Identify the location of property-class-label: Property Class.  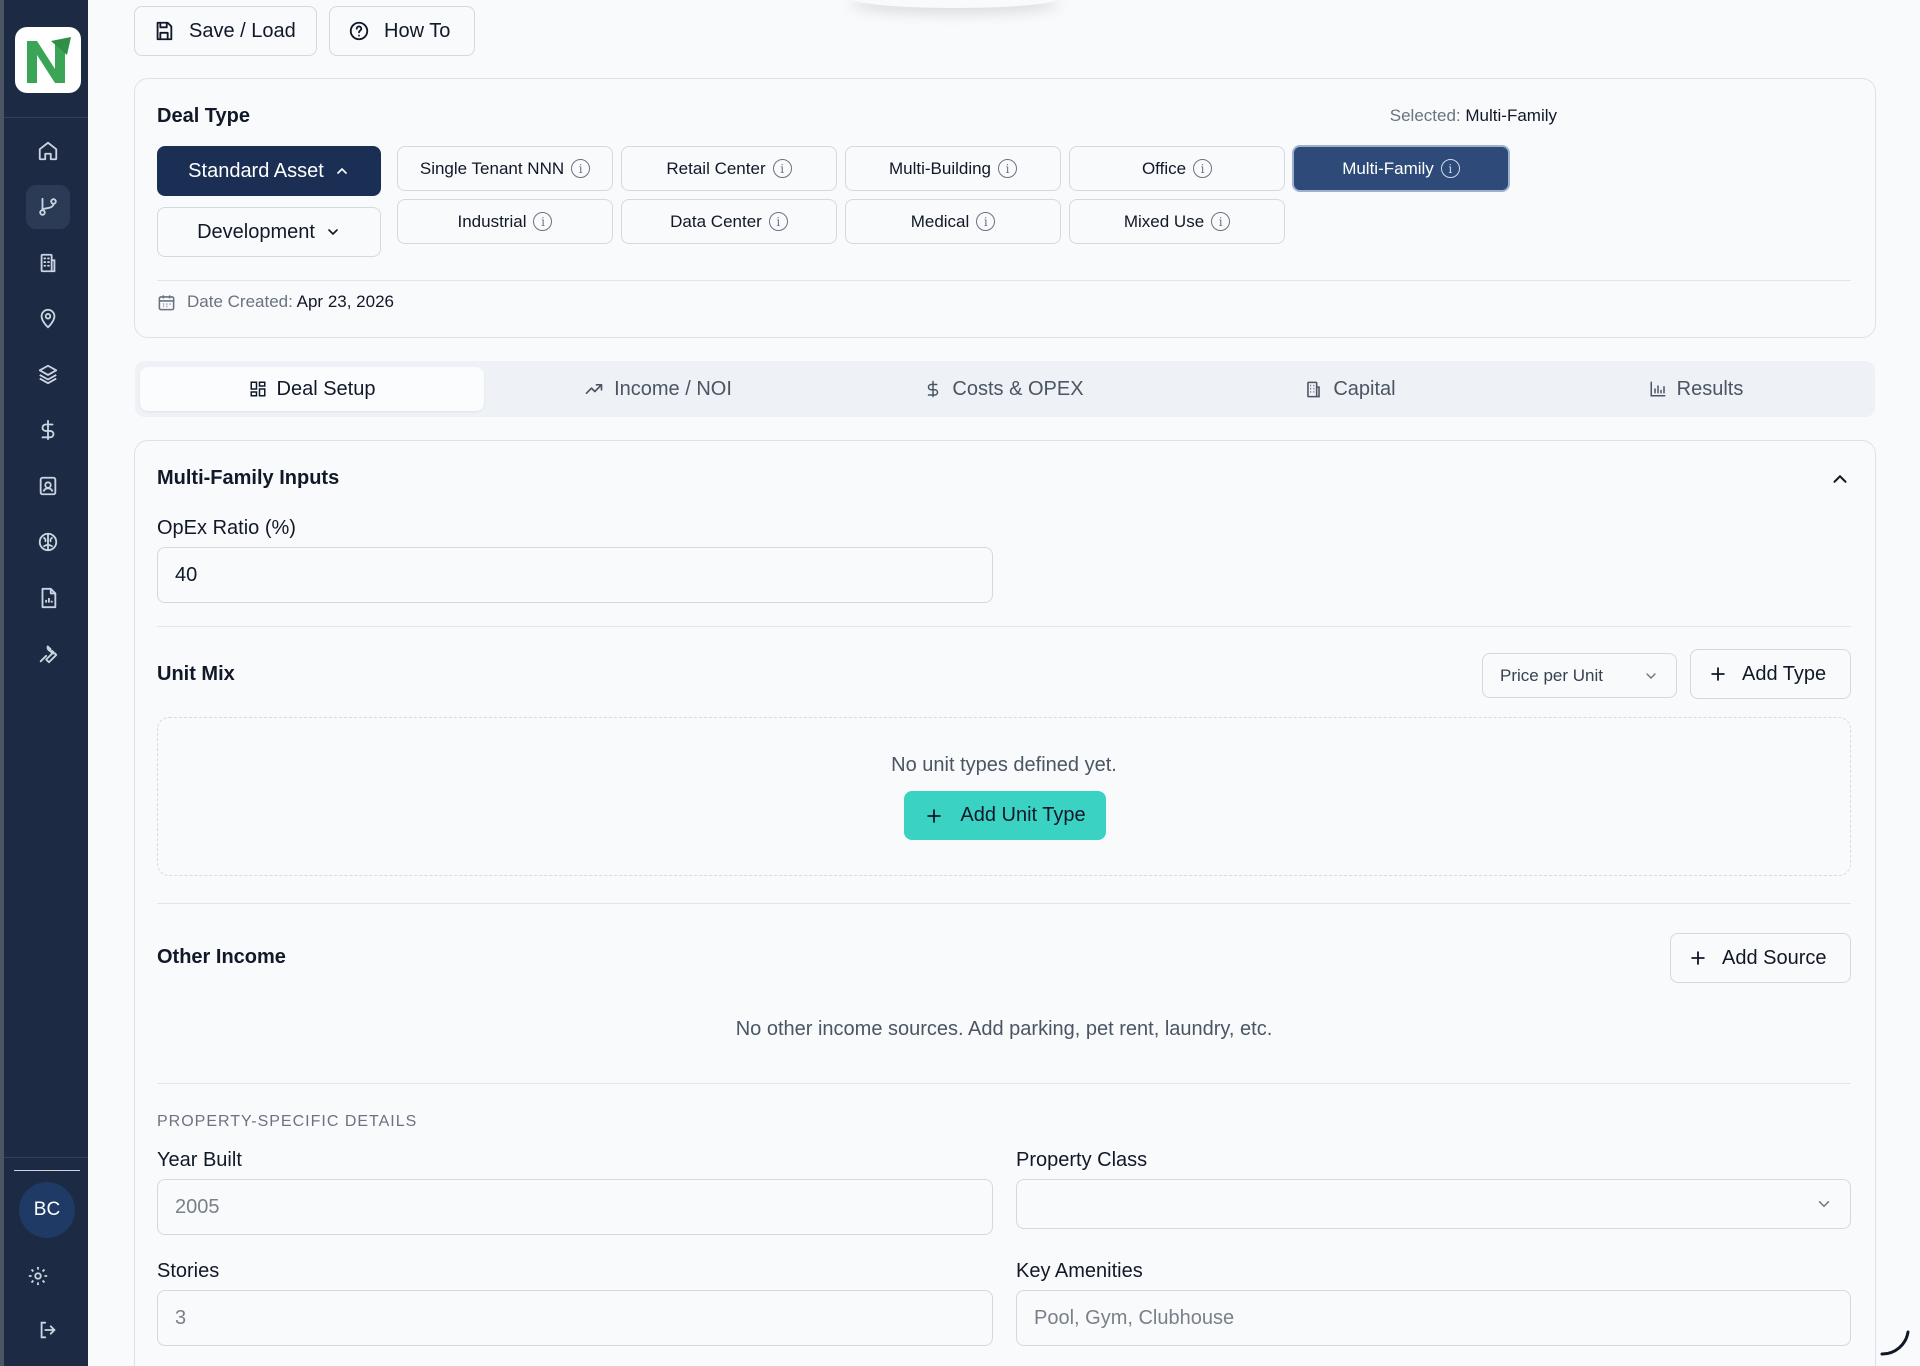
(1082, 1160).